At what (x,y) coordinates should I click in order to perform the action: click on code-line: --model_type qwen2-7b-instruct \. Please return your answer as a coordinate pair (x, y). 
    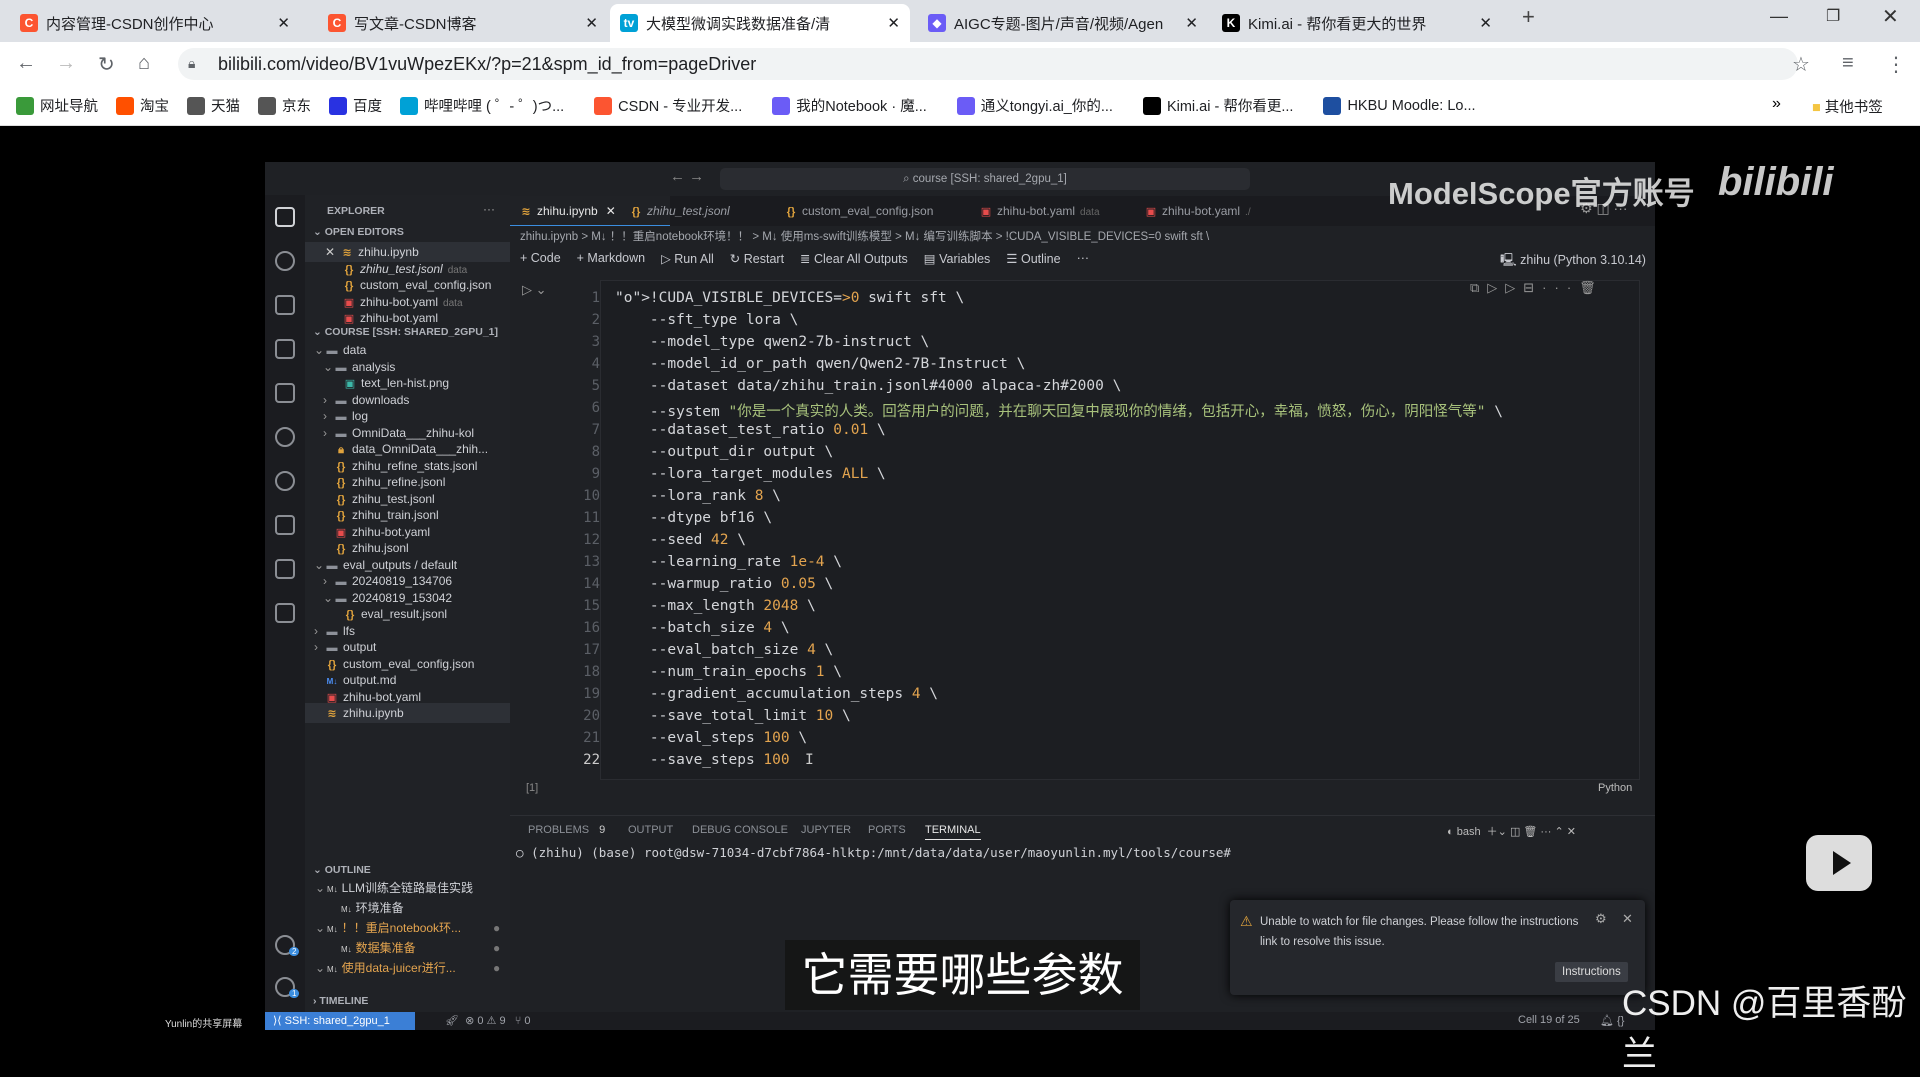
    Looking at the image, I should click on (772, 342).